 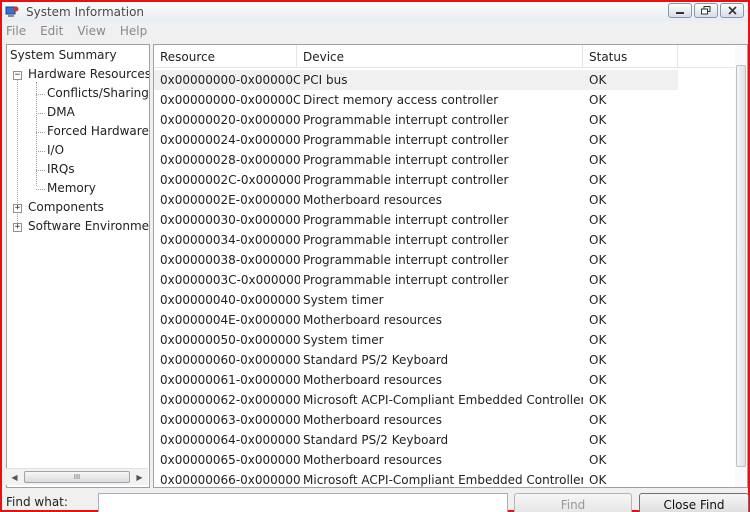 I want to click on tree-item-dma: DMA, so click(x=61, y=112).